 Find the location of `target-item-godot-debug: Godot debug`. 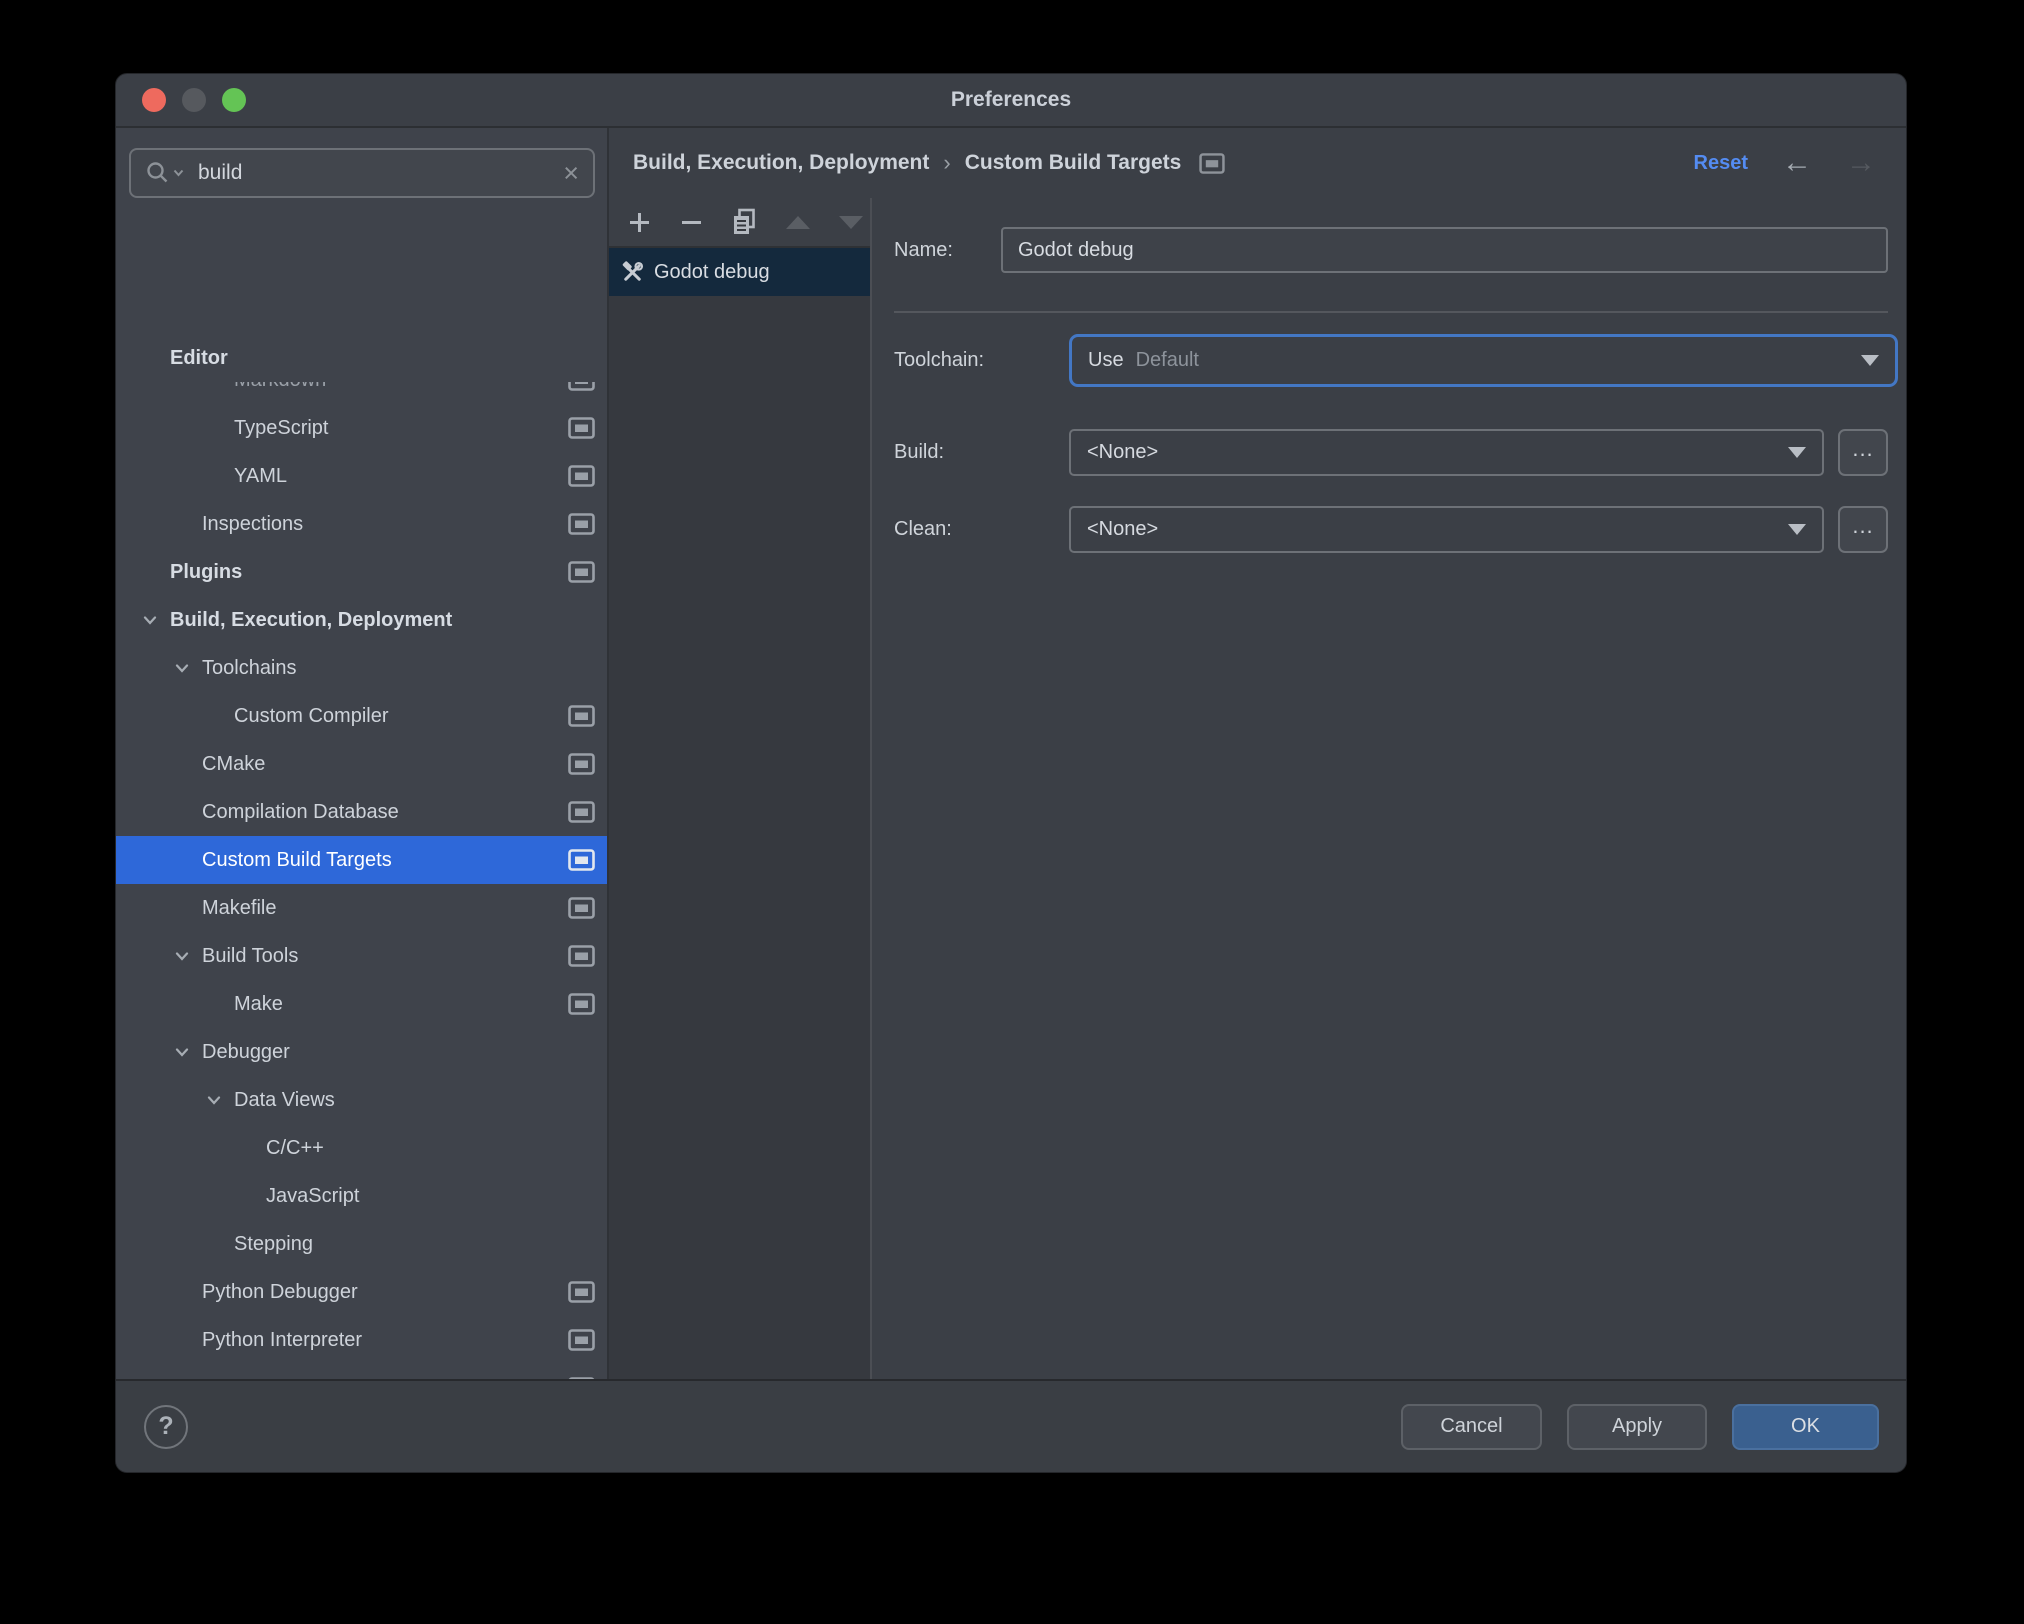

target-item-godot-debug: Godot debug is located at coordinates (739, 272).